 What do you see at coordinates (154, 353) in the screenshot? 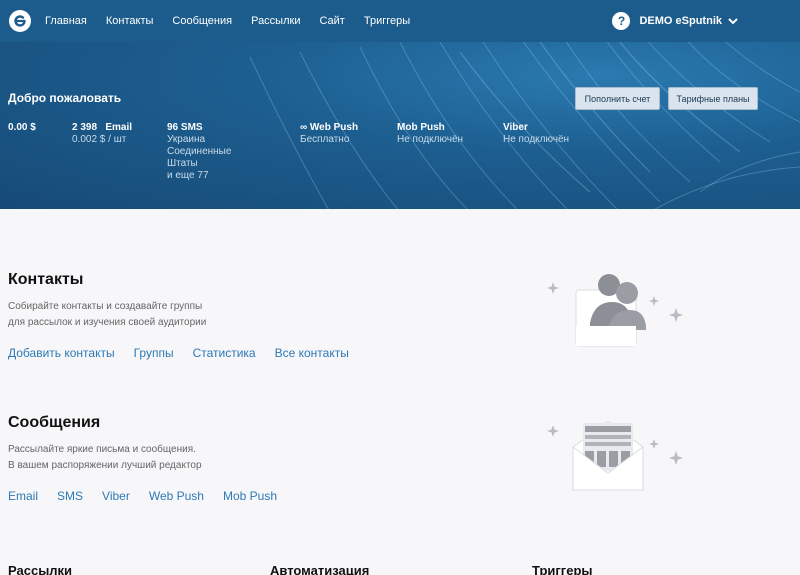
I see `groups-link: Группы` at bounding box center [154, 353].